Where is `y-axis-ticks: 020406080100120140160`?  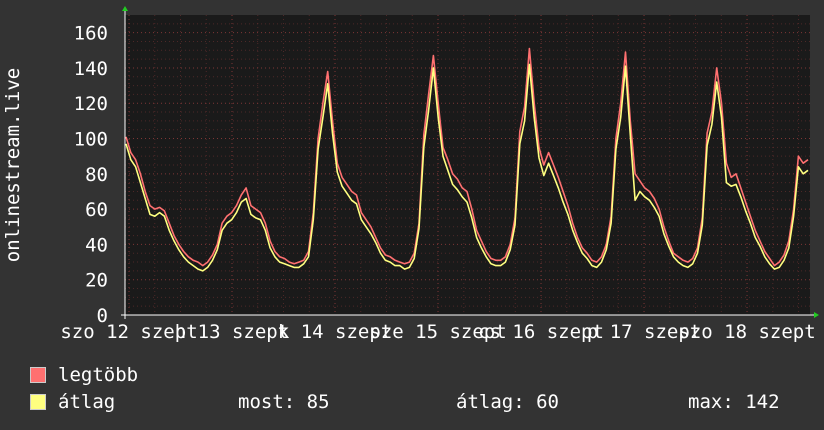
y-axis-ticks: 020406080100120140160 is located at coordinates (91, 175).